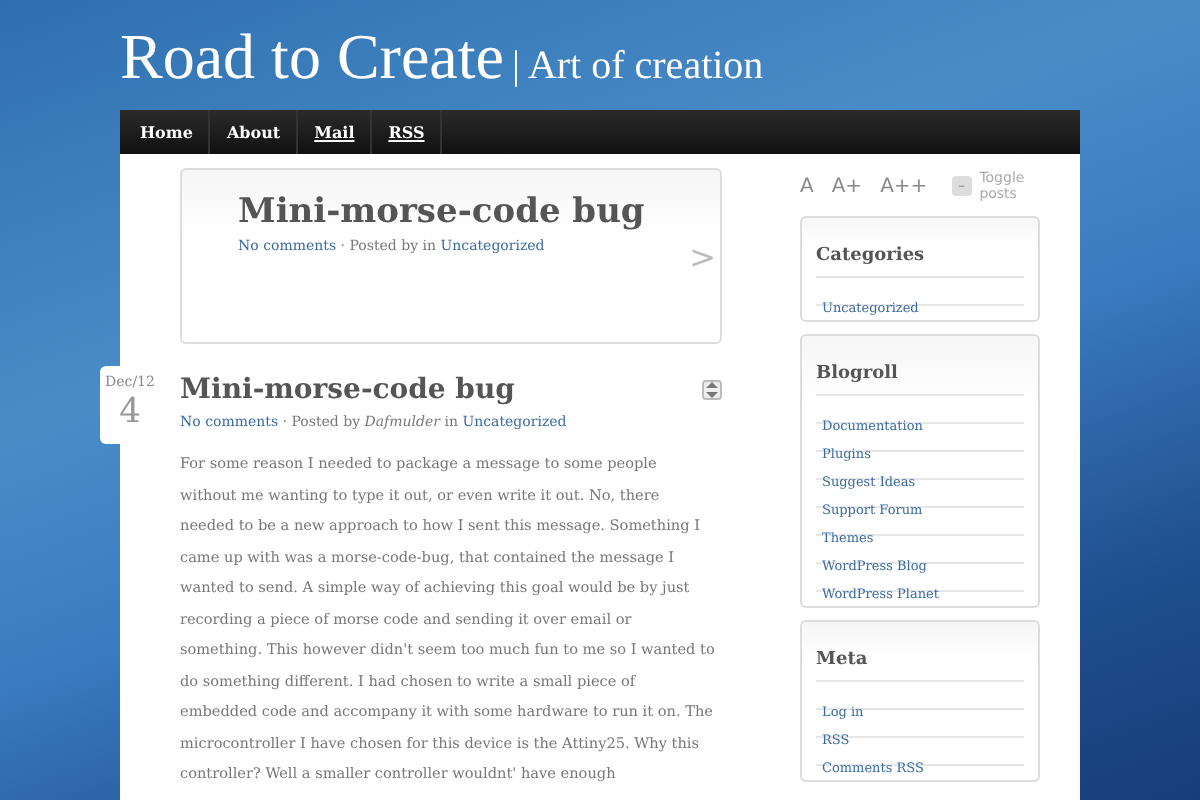  Describe the element at coordinates (920, 378) in the screenshot. I see `widget-title: Blogroll` at that location.